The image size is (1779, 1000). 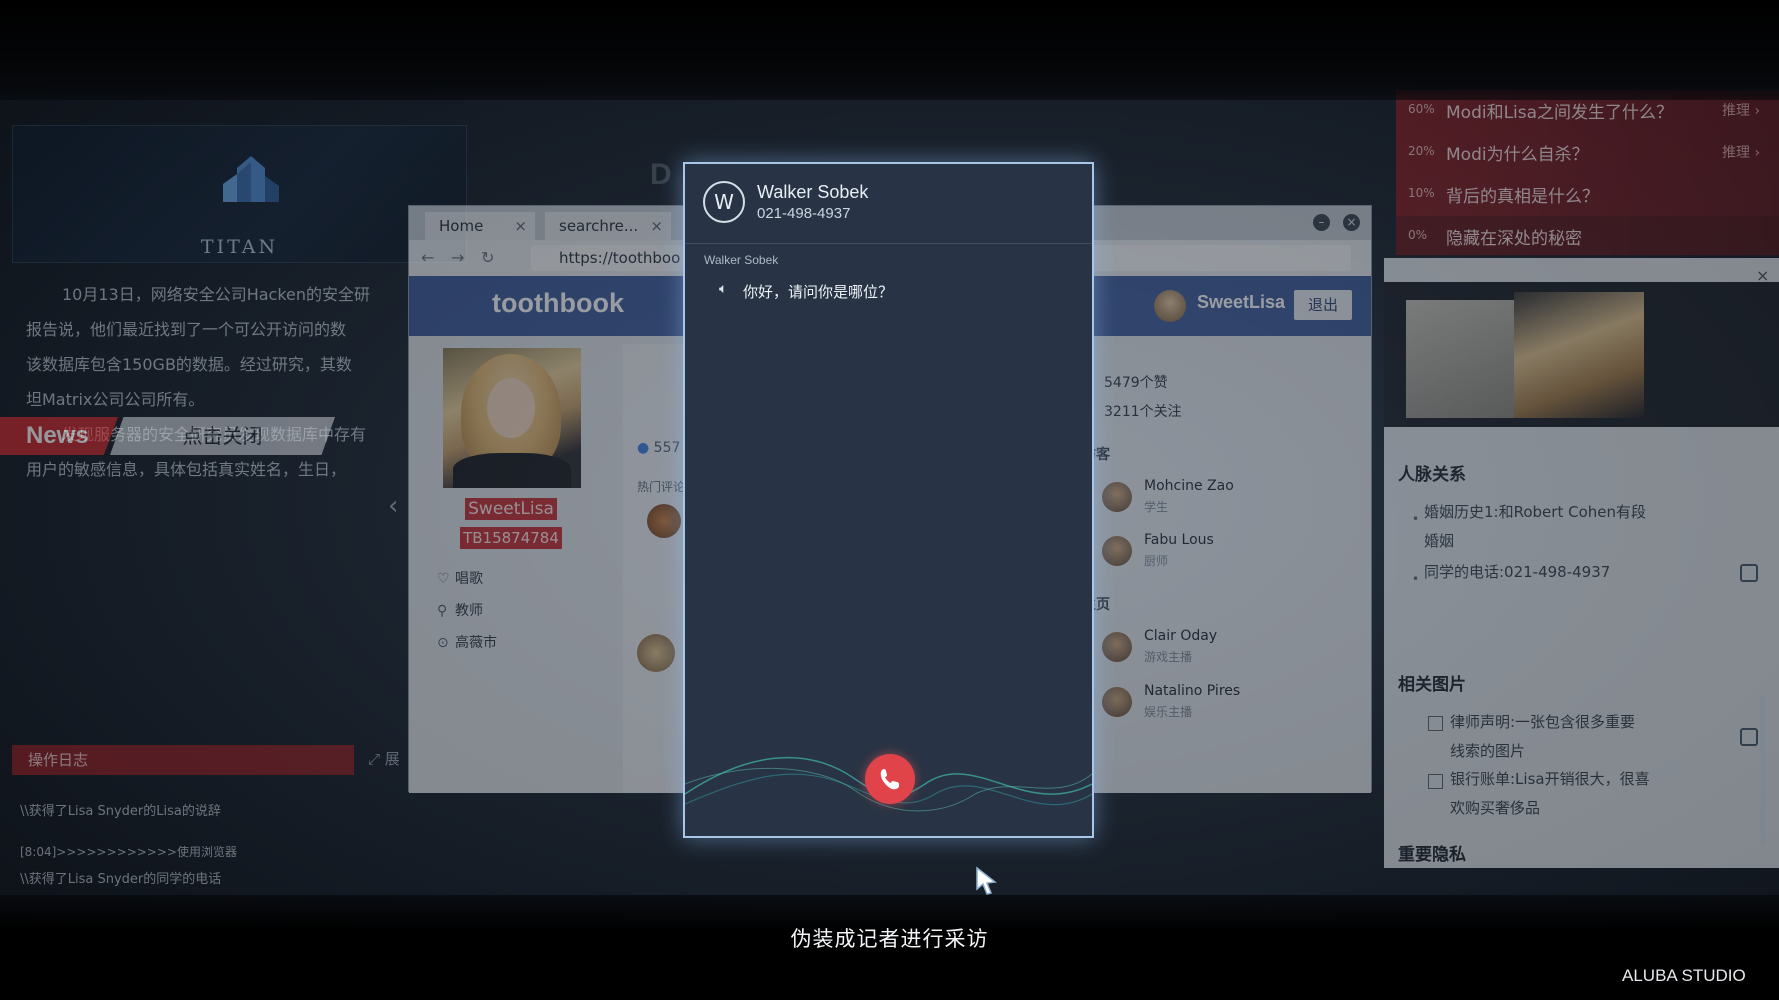 I want to click on heart-icon: ♡, so click(x=443, y=579).